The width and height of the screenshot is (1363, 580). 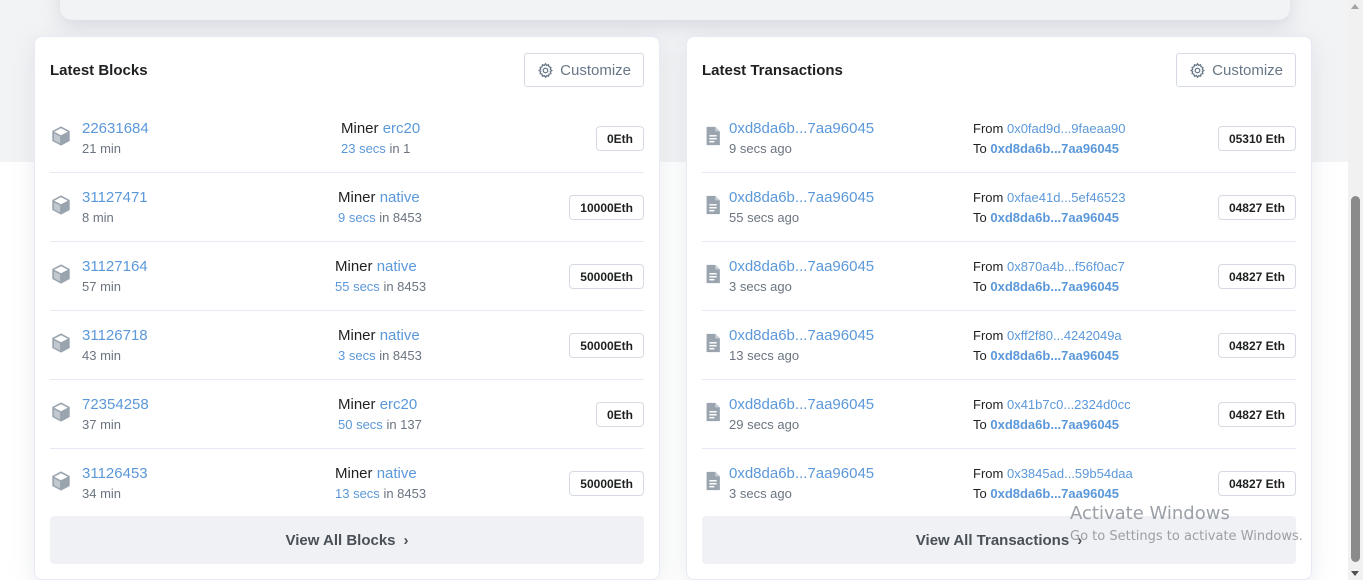 What do you see at coordinates (584, 70) in the screenshot?
I see `blocks-customize-button: Customize` at bounding box center [584, 70].